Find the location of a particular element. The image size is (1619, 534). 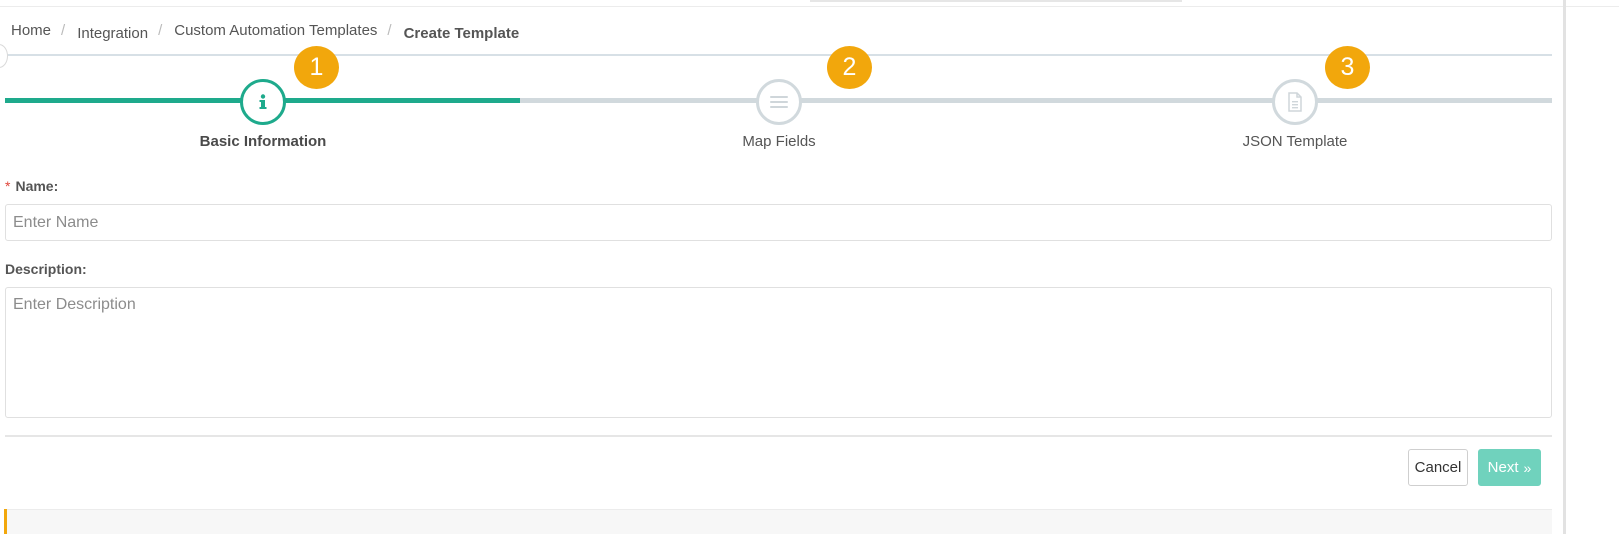

step-3-label: JSON Template is located at coordinates (1295, 141).